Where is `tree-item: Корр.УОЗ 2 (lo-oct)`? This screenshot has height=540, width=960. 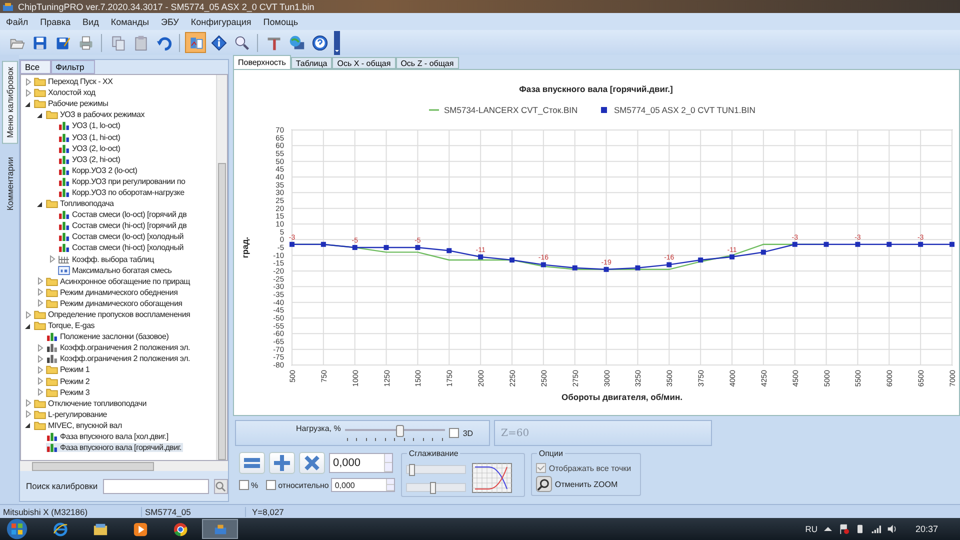
tree-item: Корр.УОЗ 2 (lo-oct) is located at coordinates (98, 170).